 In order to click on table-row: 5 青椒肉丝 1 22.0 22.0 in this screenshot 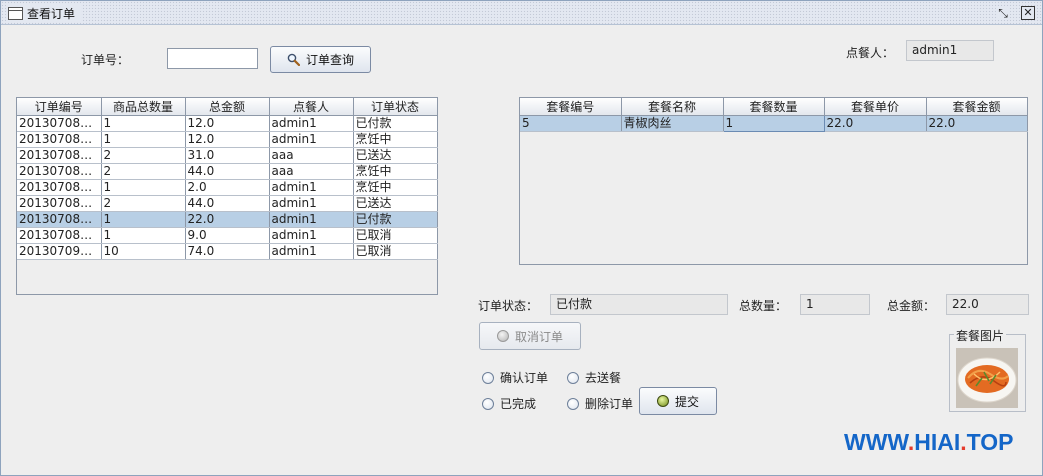, I will do `click(774, 123)`.